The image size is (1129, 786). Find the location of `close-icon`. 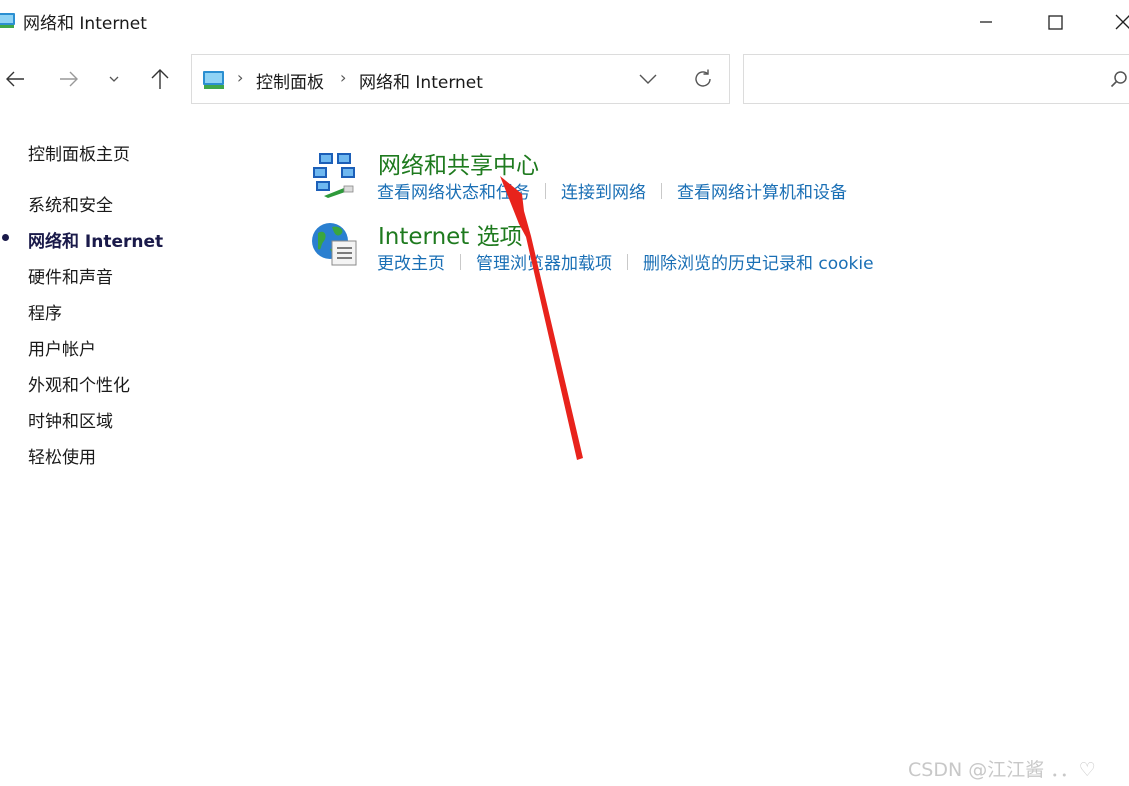

close-icon is located at coordinates (1122, 22).